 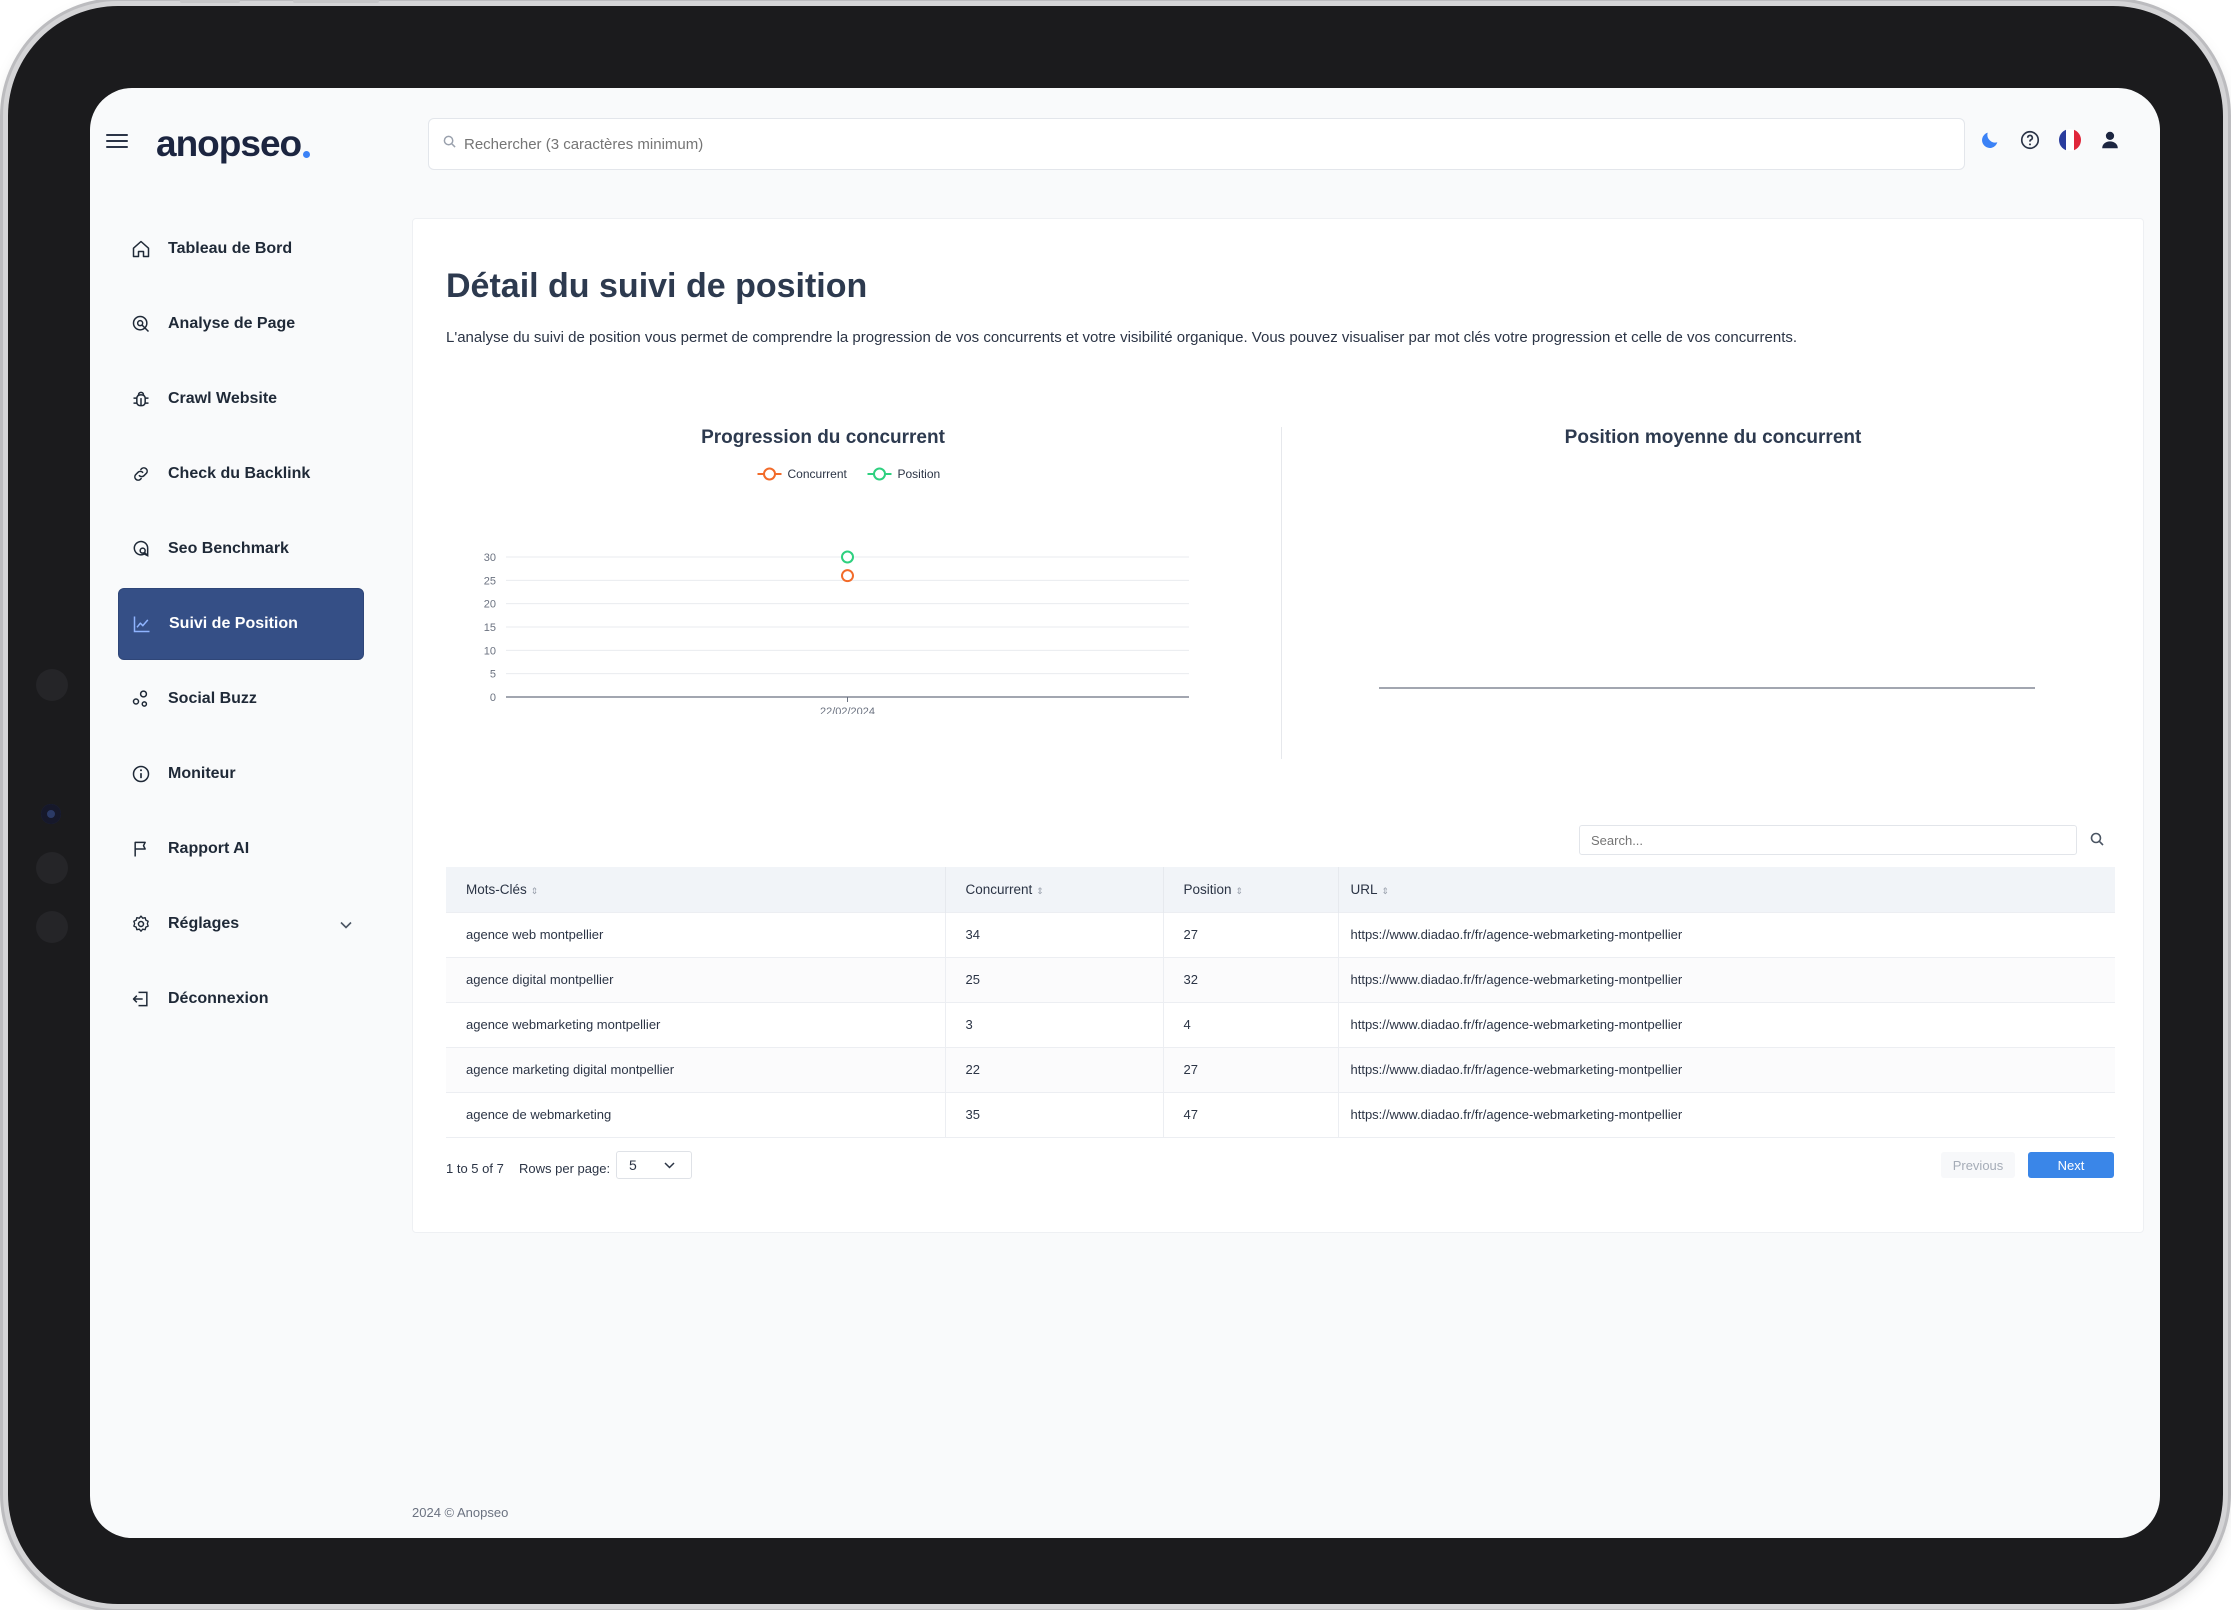 What do you see at coordinates (696, 934) in the screenshot?
I see `cell-keyword: agence web montpellier` at bounding box center [696, 934].